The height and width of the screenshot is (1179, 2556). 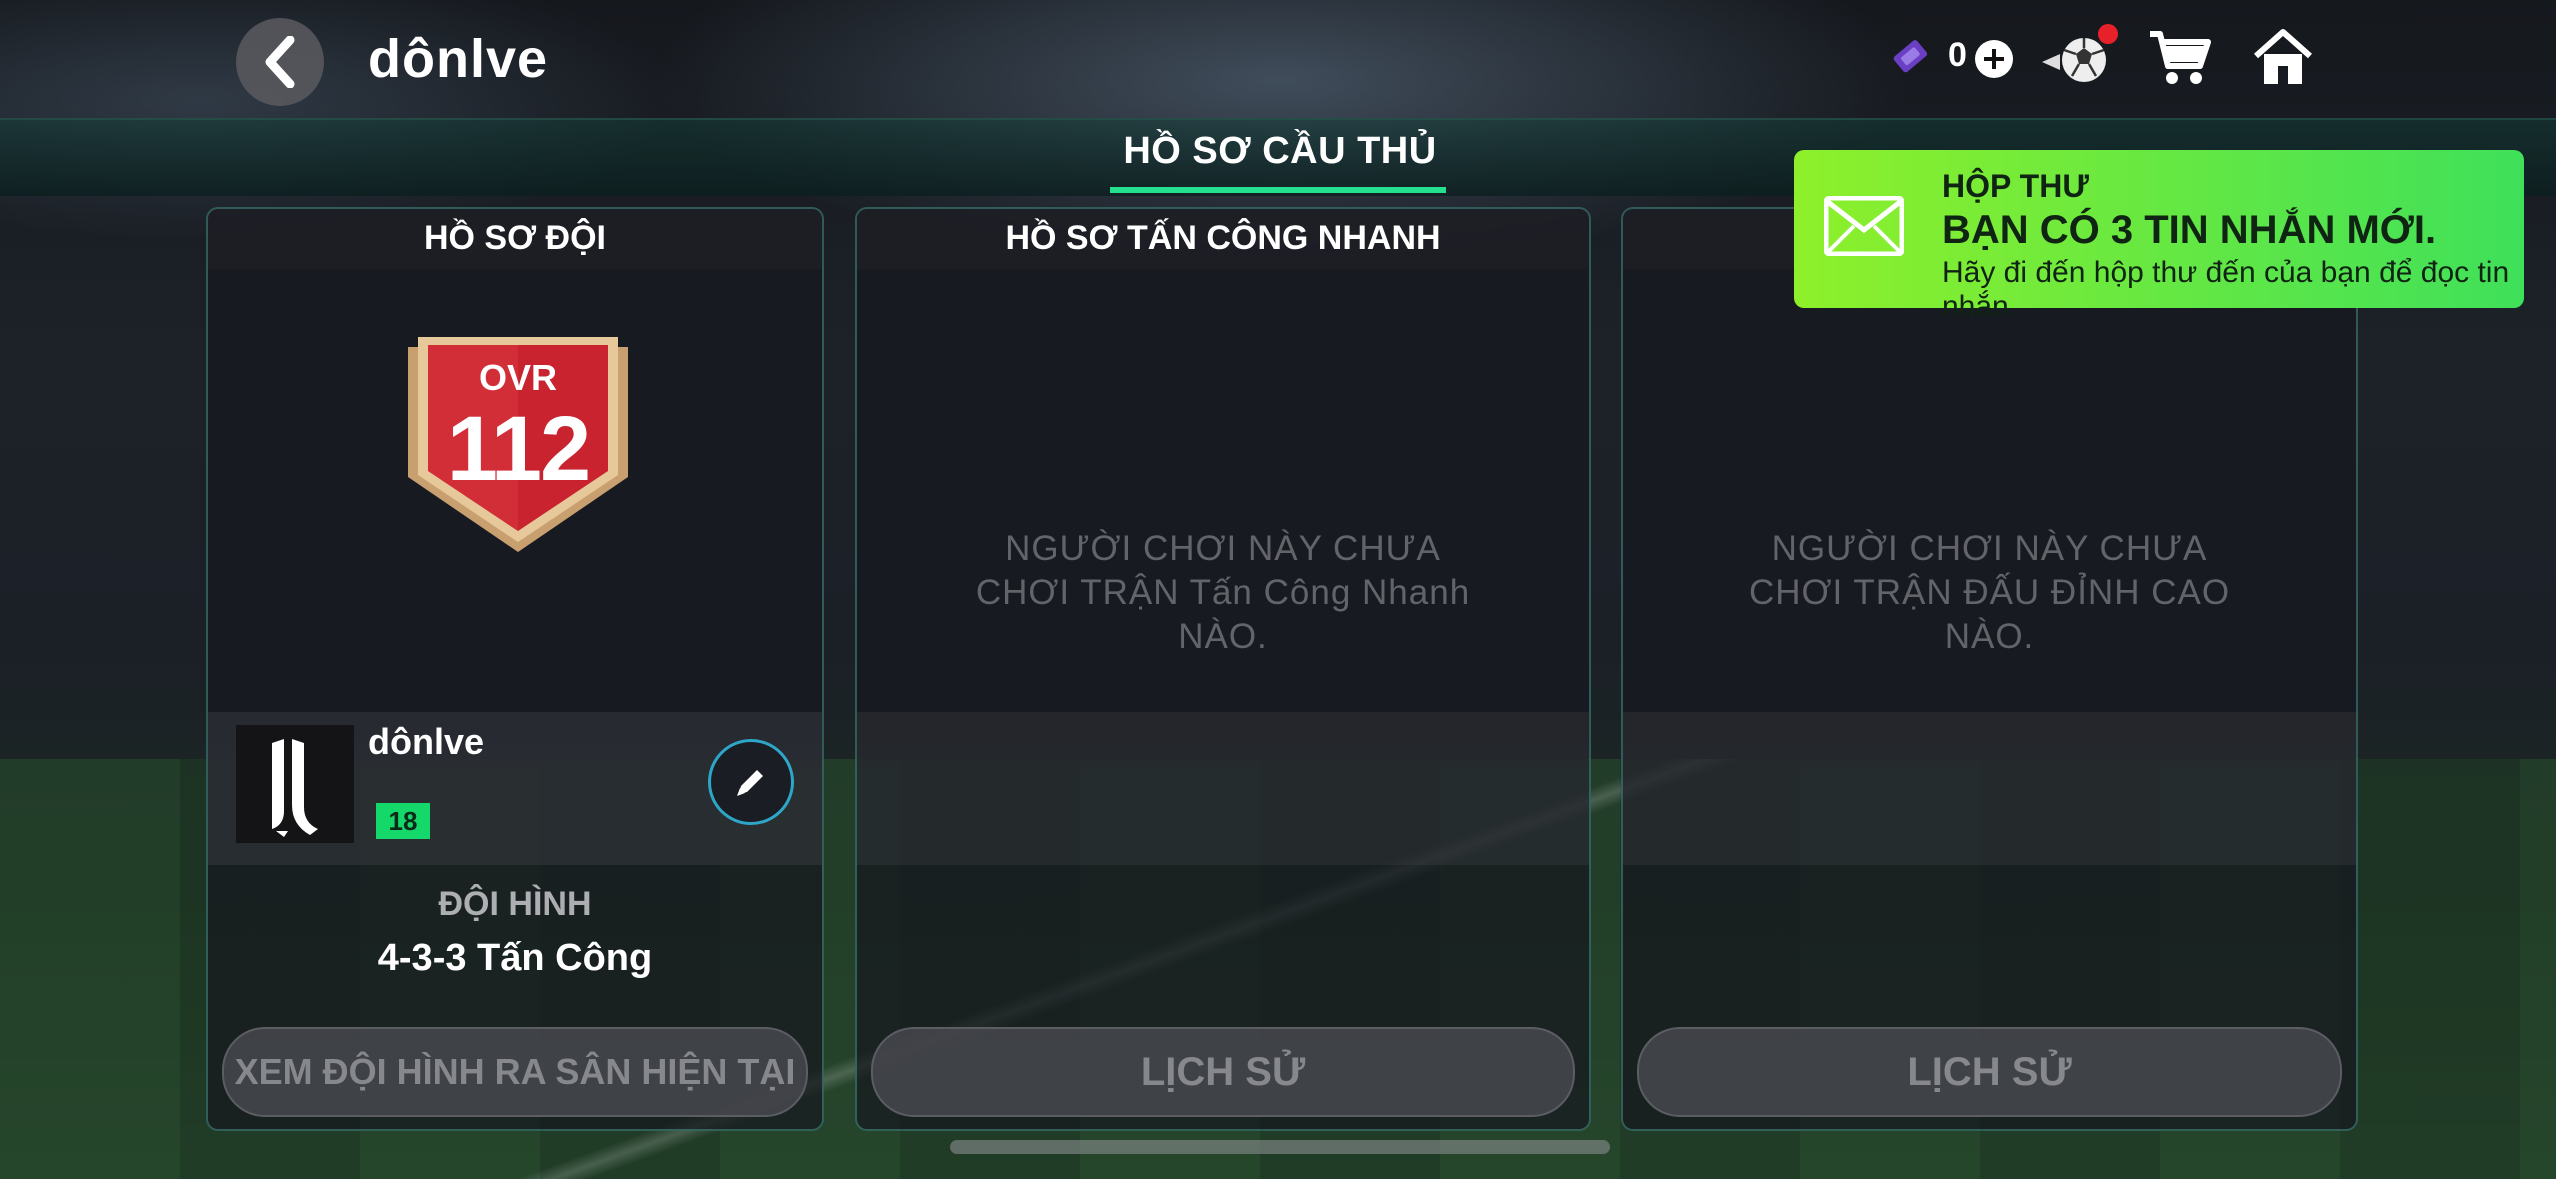 I want to click on panel-title: HỒ SƠ TẤN CÔNG NHANH, so click(x=1223, y=238).